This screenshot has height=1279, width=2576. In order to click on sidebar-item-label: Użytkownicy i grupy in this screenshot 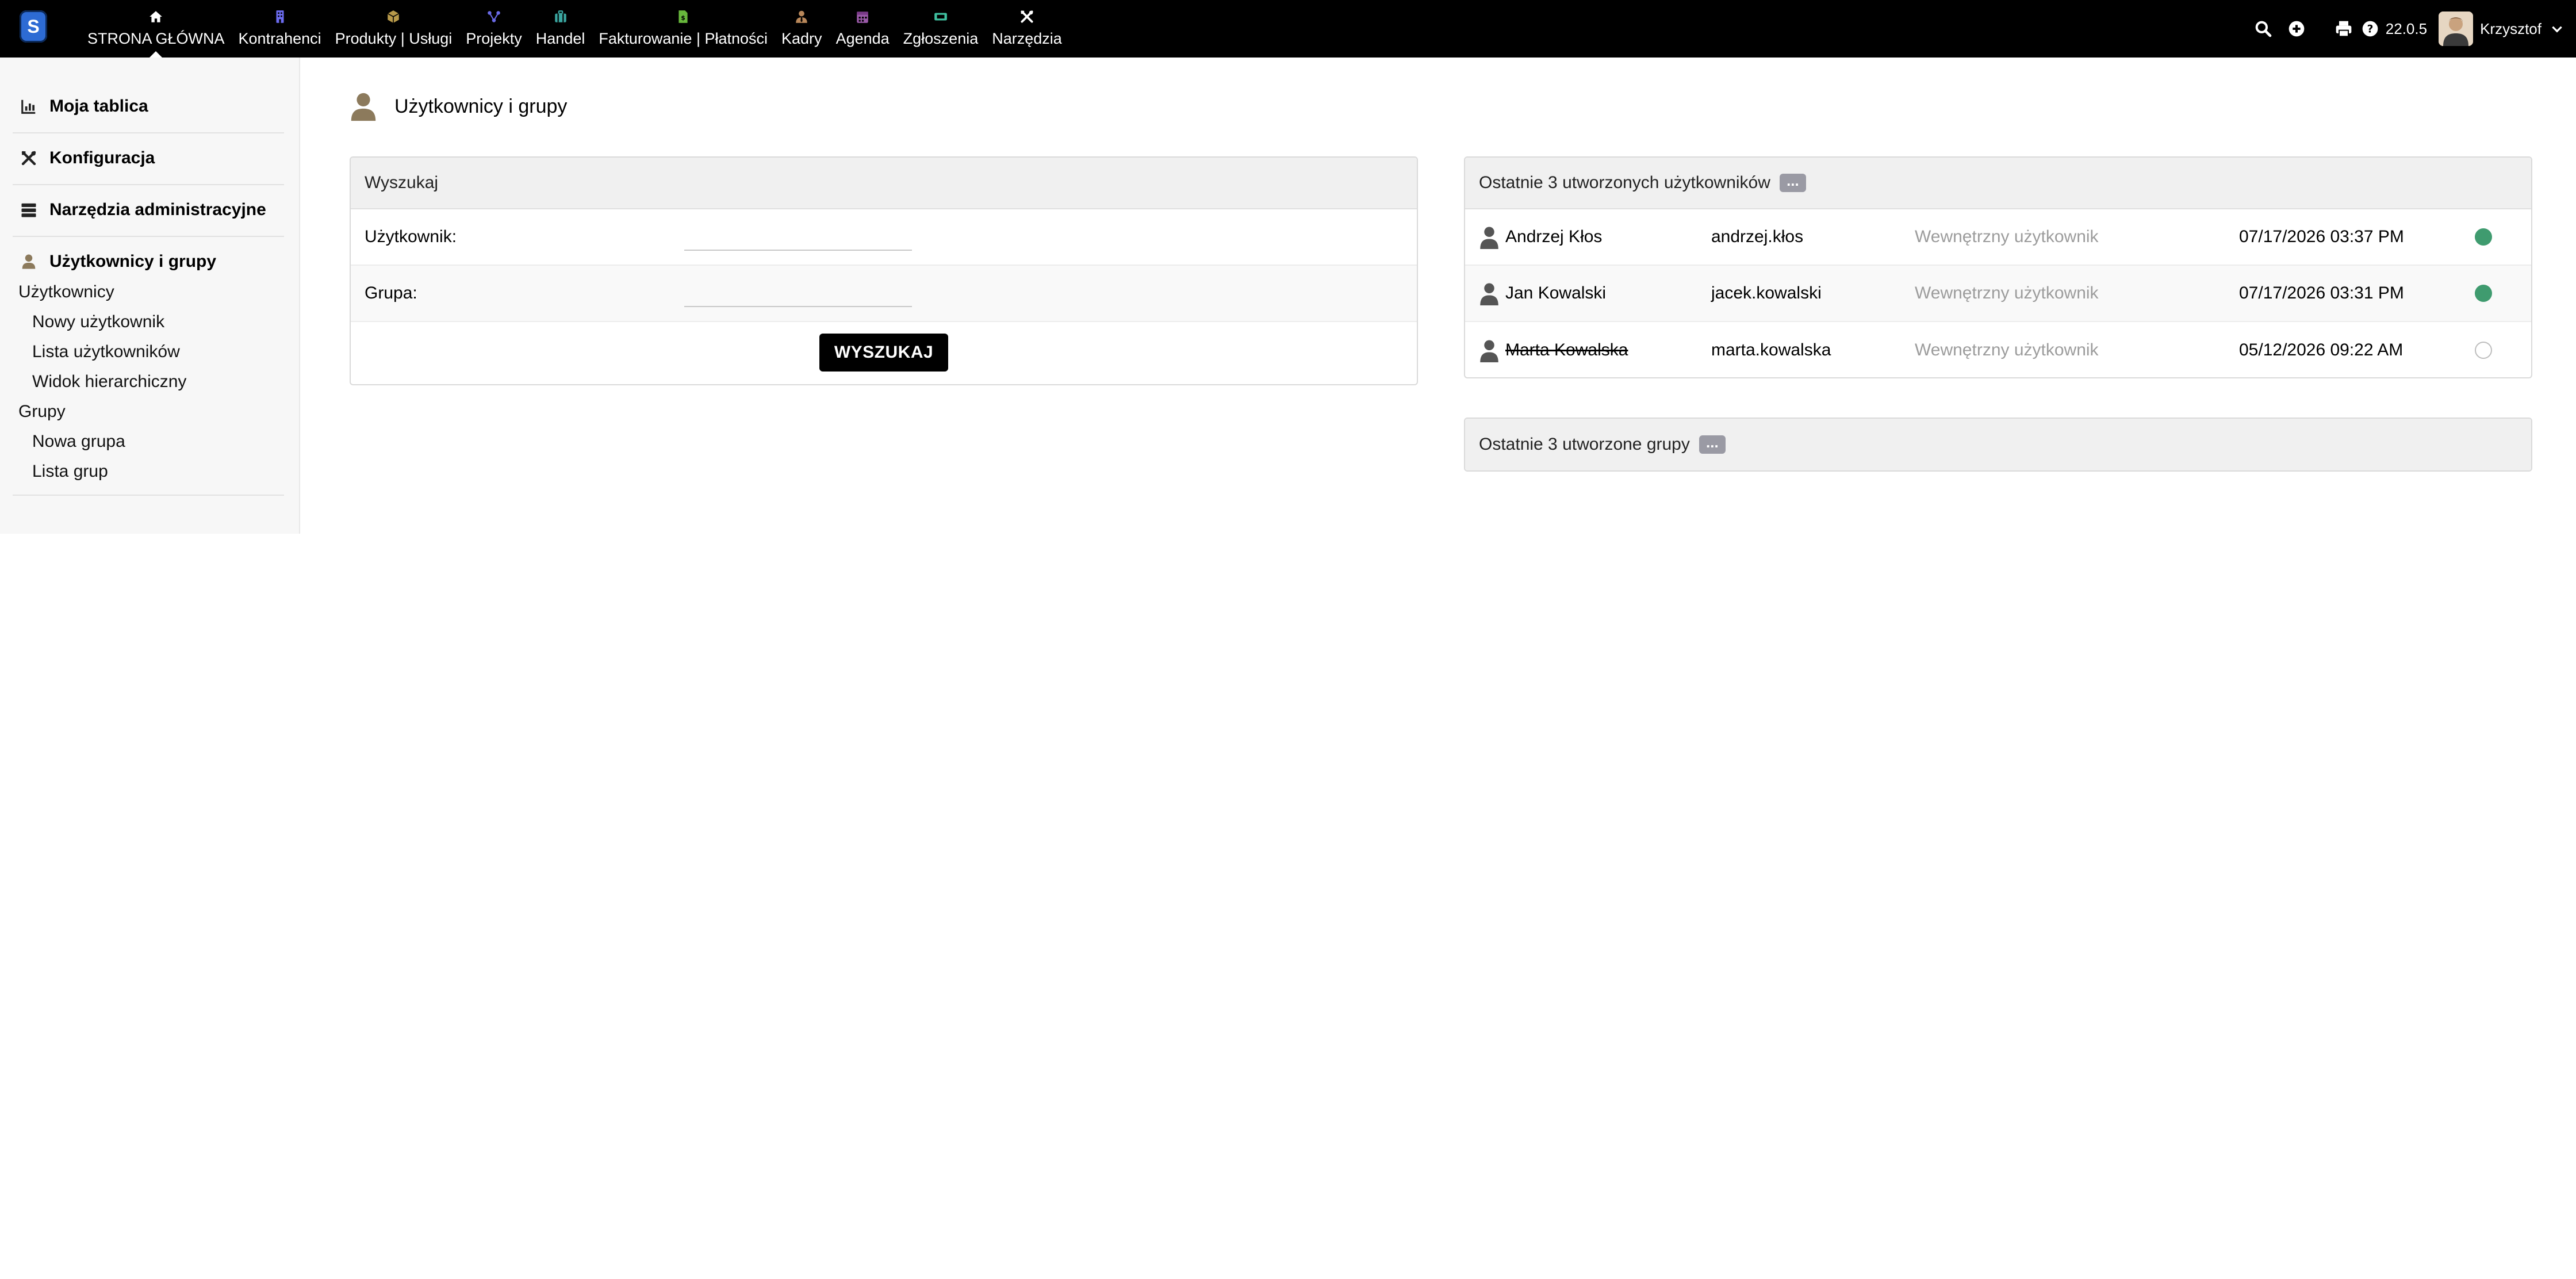, I will do `click(133, 261)`.